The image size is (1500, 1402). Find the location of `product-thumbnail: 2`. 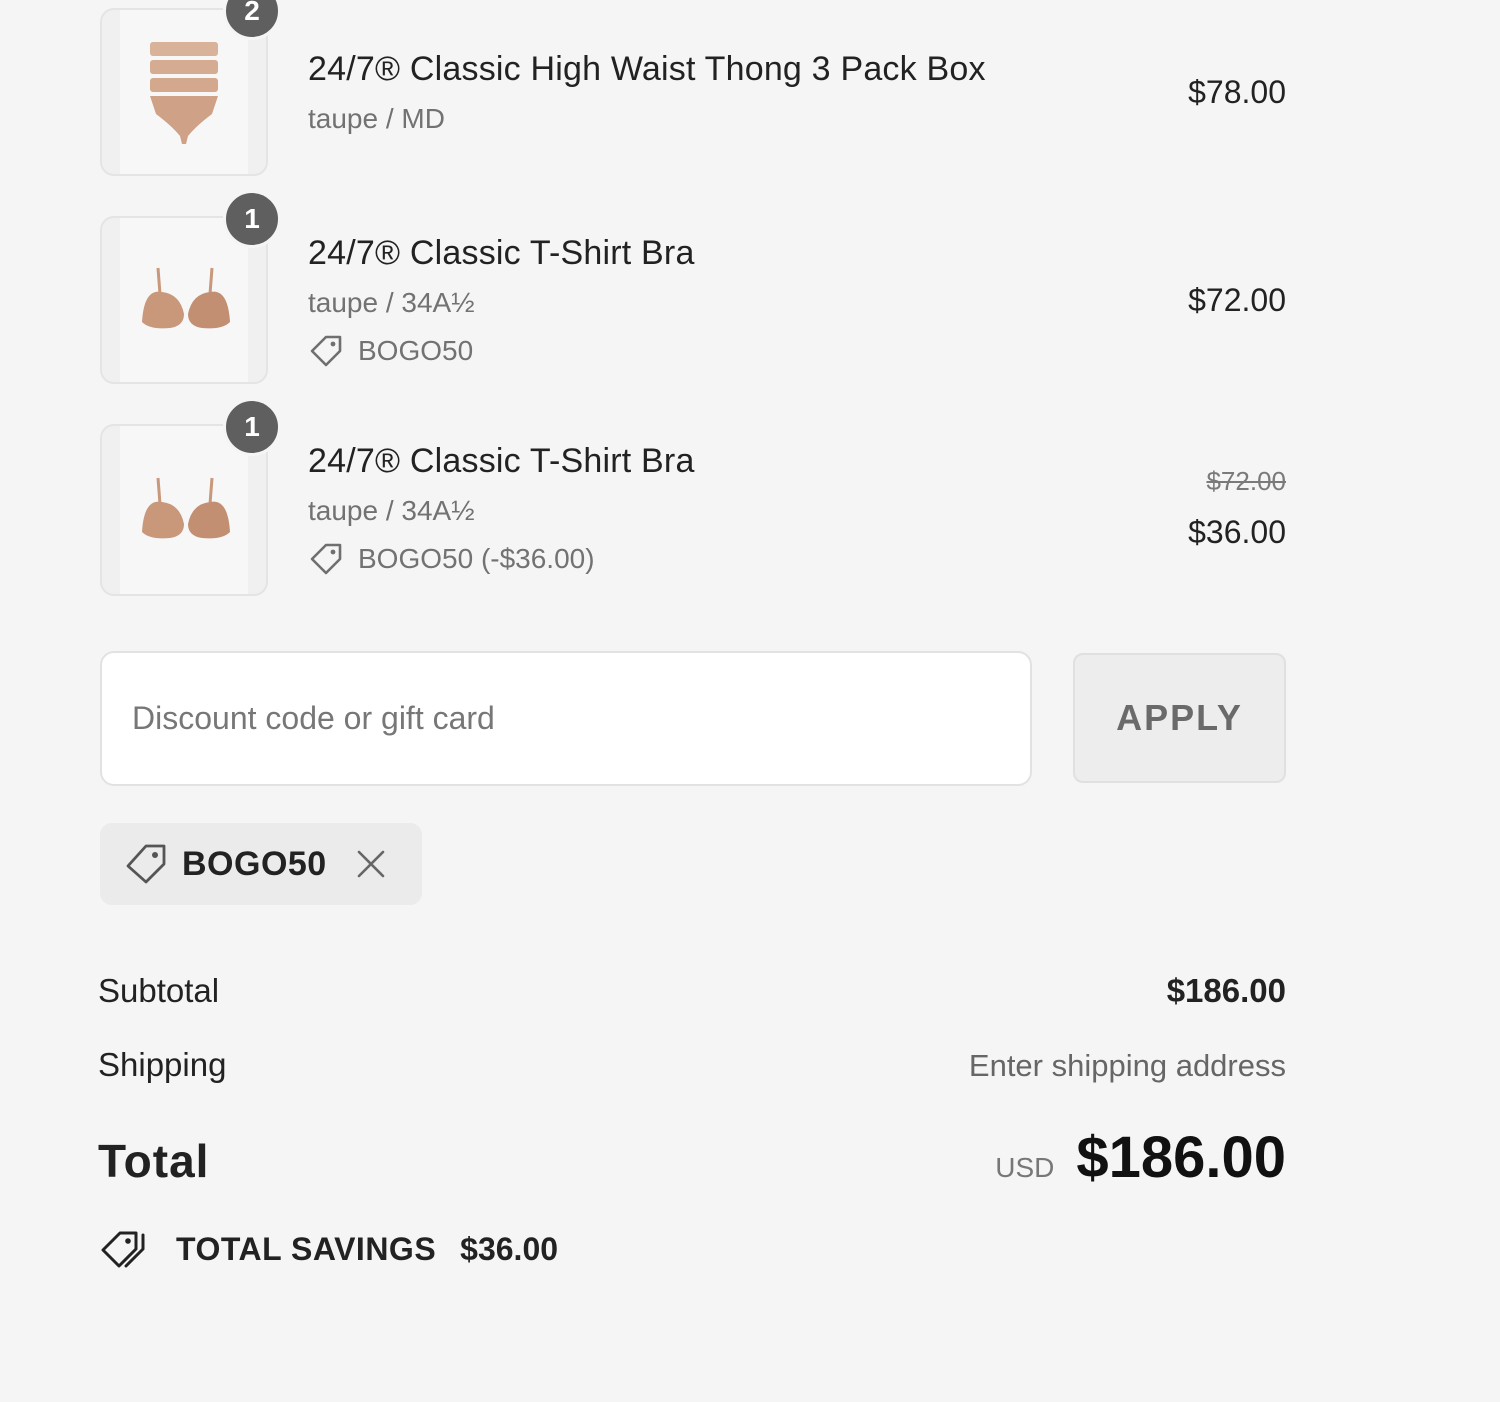

product-thumbnail: 2 is located at coordinates (190, 88).